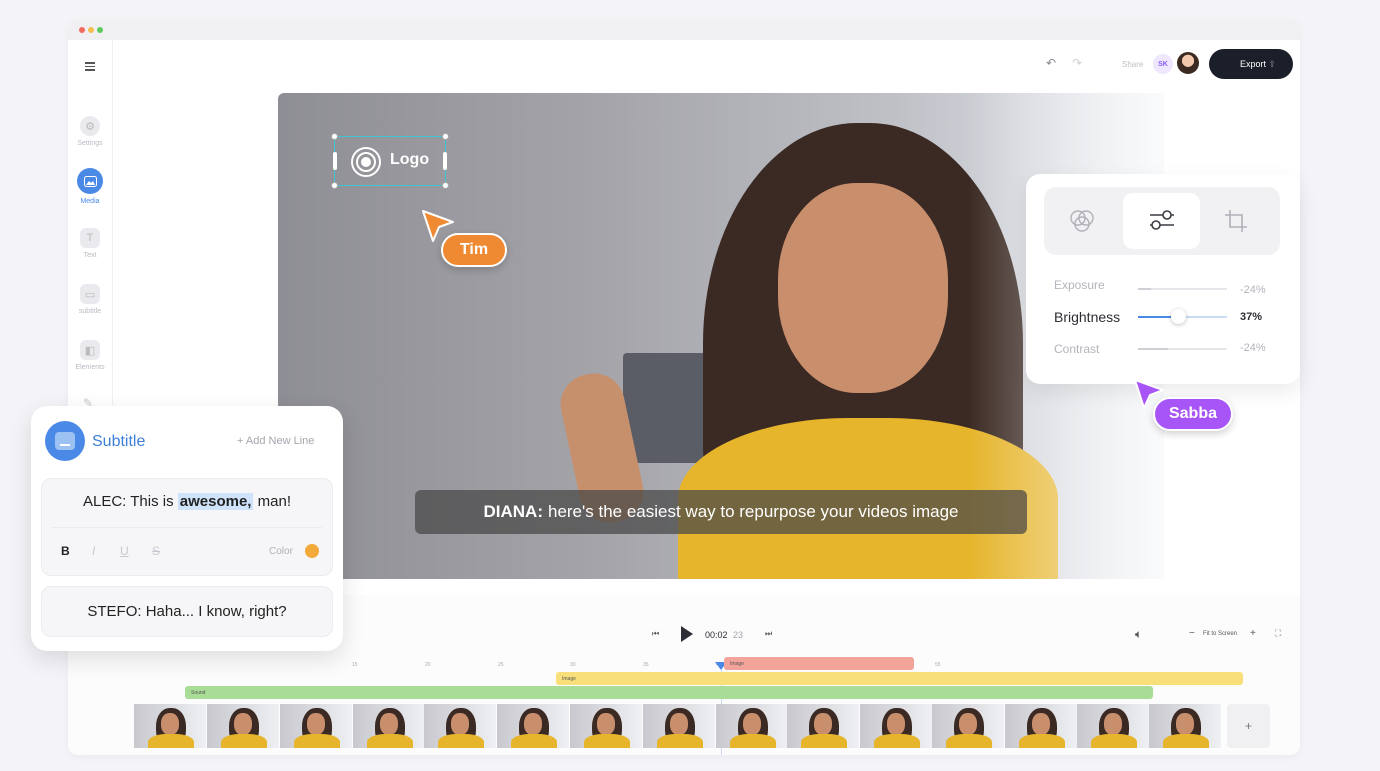  What do you see at coordinates (1220, 634) in the screenshot?
I see `fit-to-screen-label: Fit to Screen` at bounding box center [1220, 634].